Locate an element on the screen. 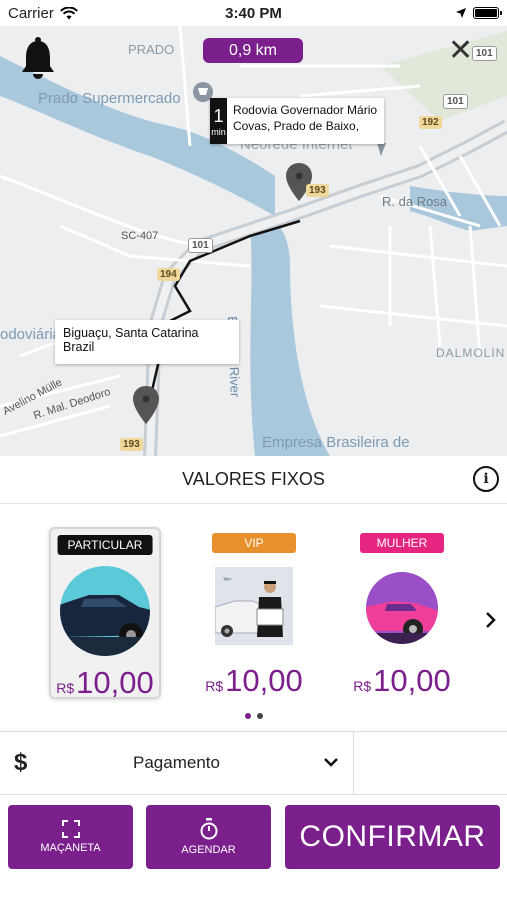  agendar-label: AGENDAR is located at coordinates (208, 850).